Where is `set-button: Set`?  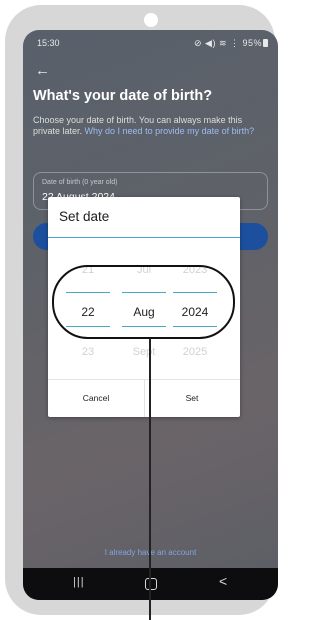
set-button: Set is located at coordinates (192, 398).